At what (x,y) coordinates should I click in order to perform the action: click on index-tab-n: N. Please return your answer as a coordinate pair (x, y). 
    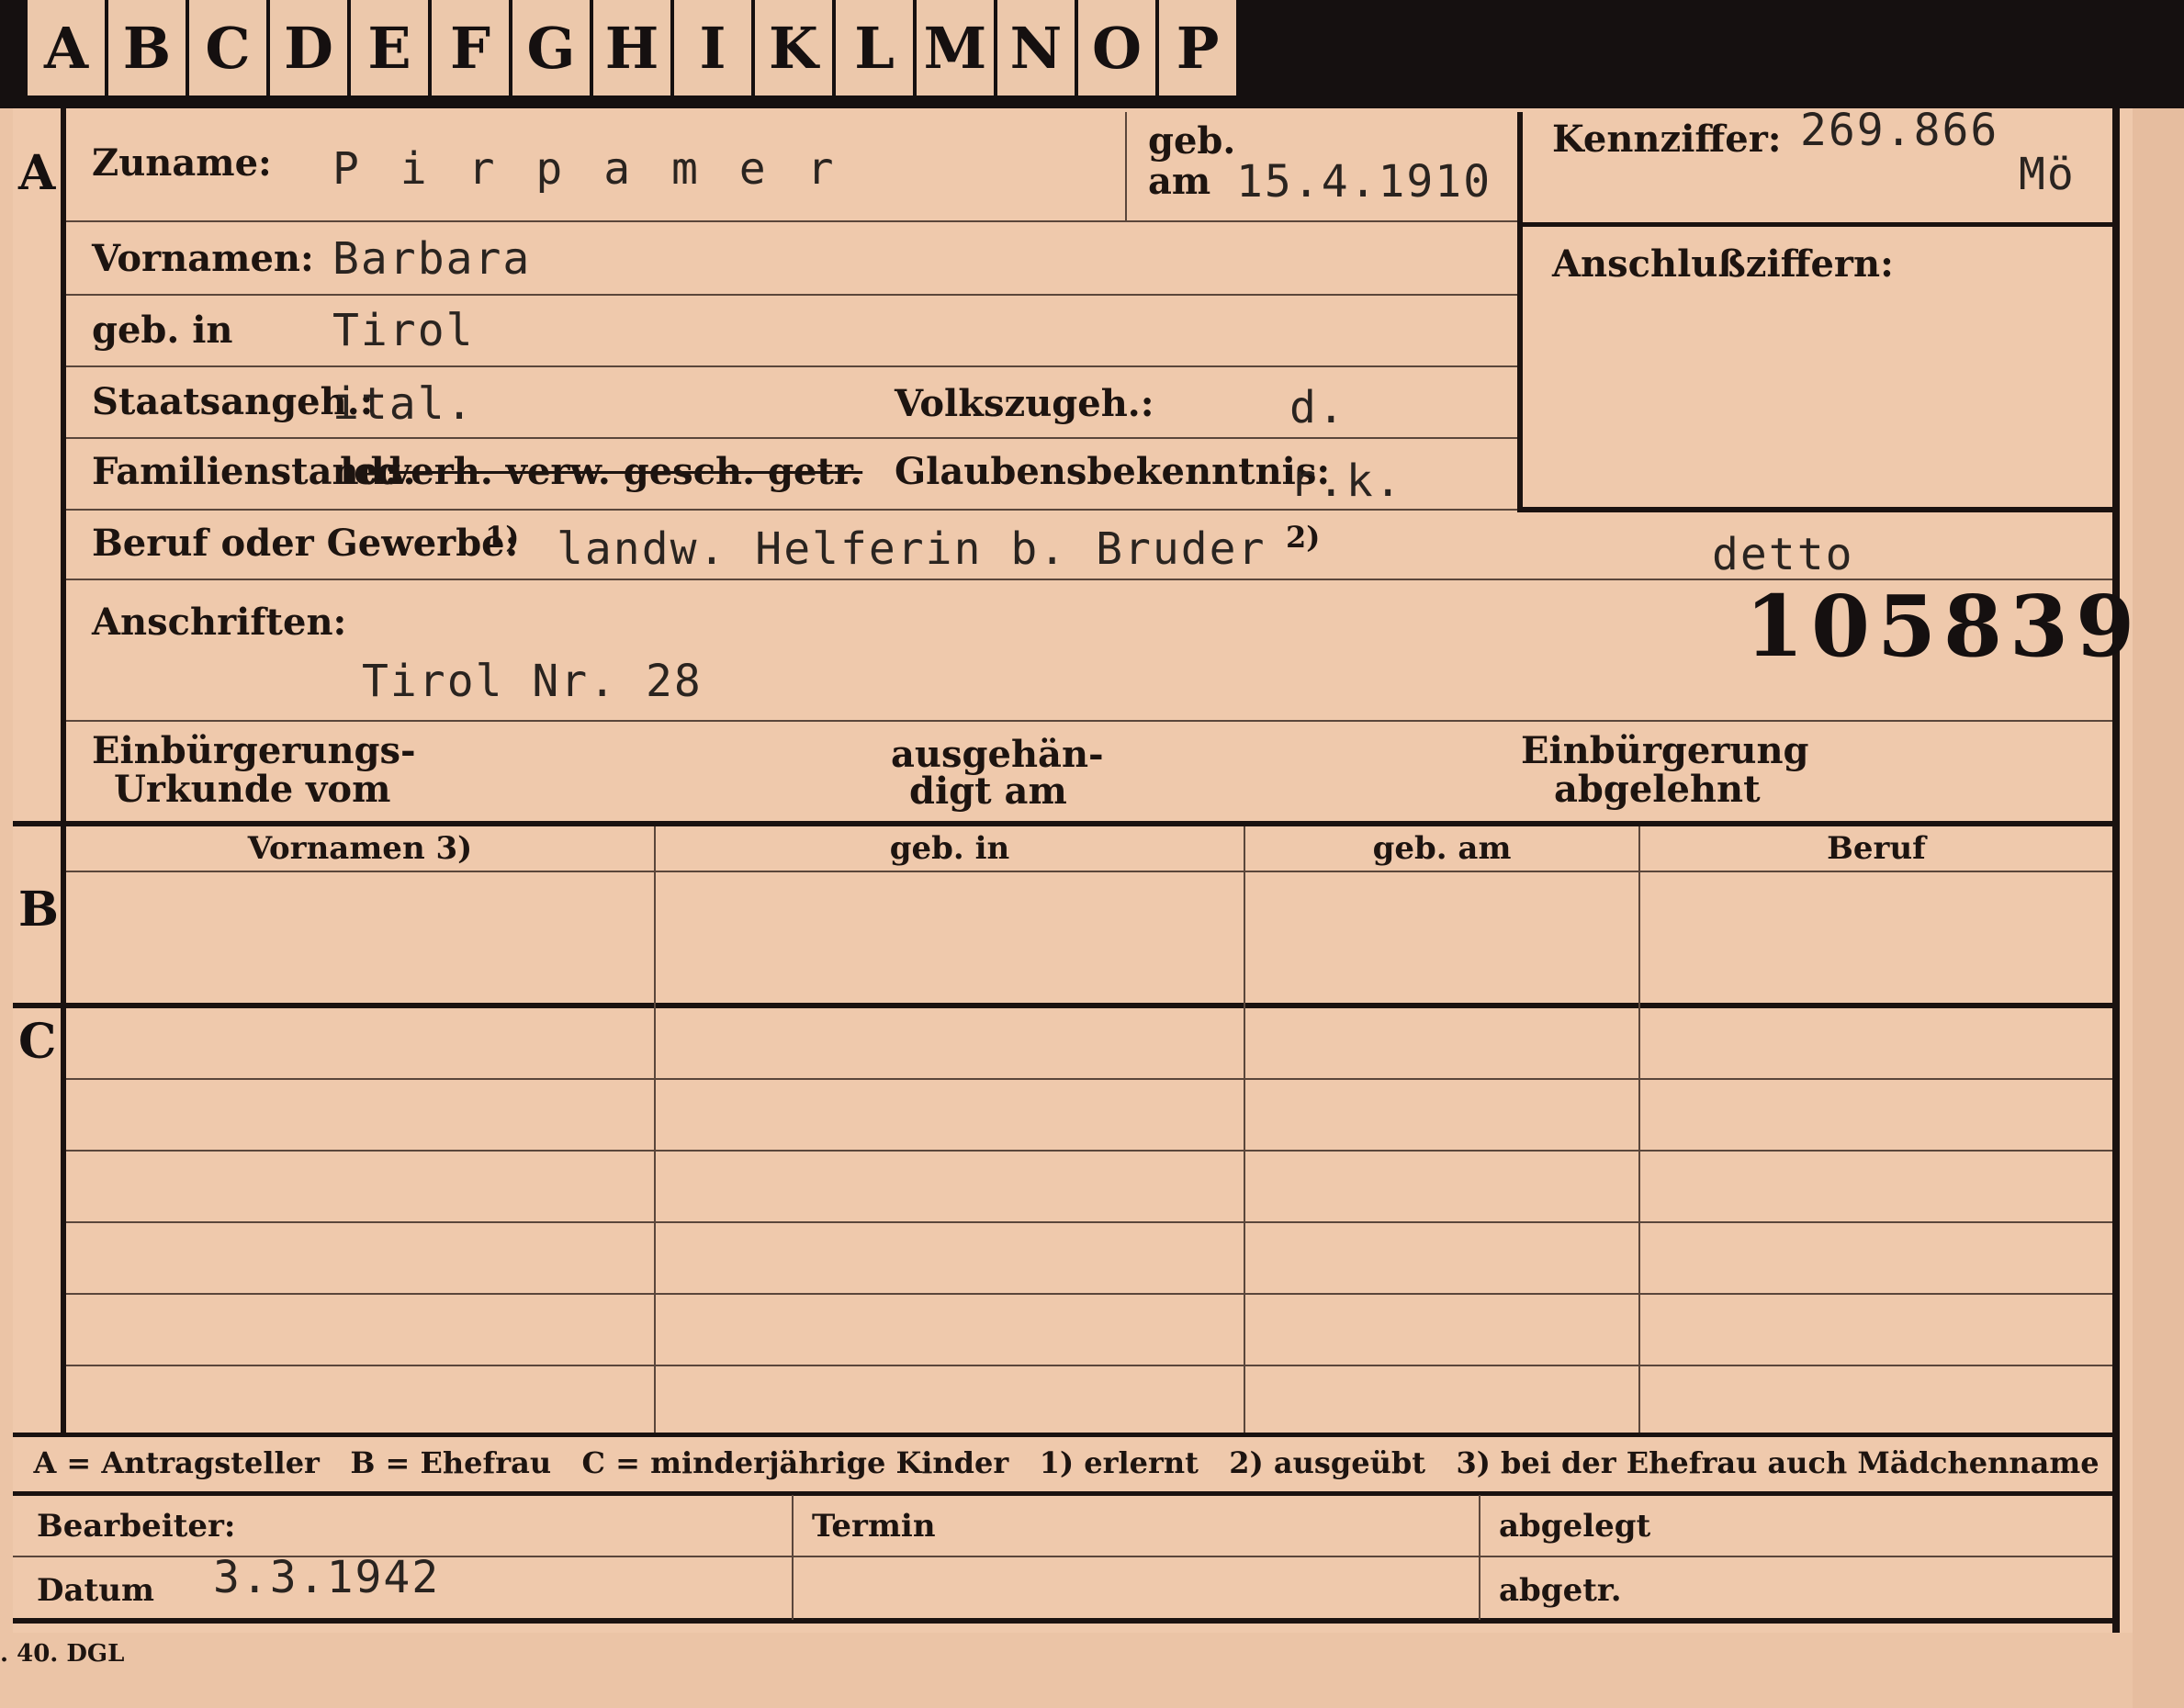
    Looking at the image, I should click on (1036, 49).